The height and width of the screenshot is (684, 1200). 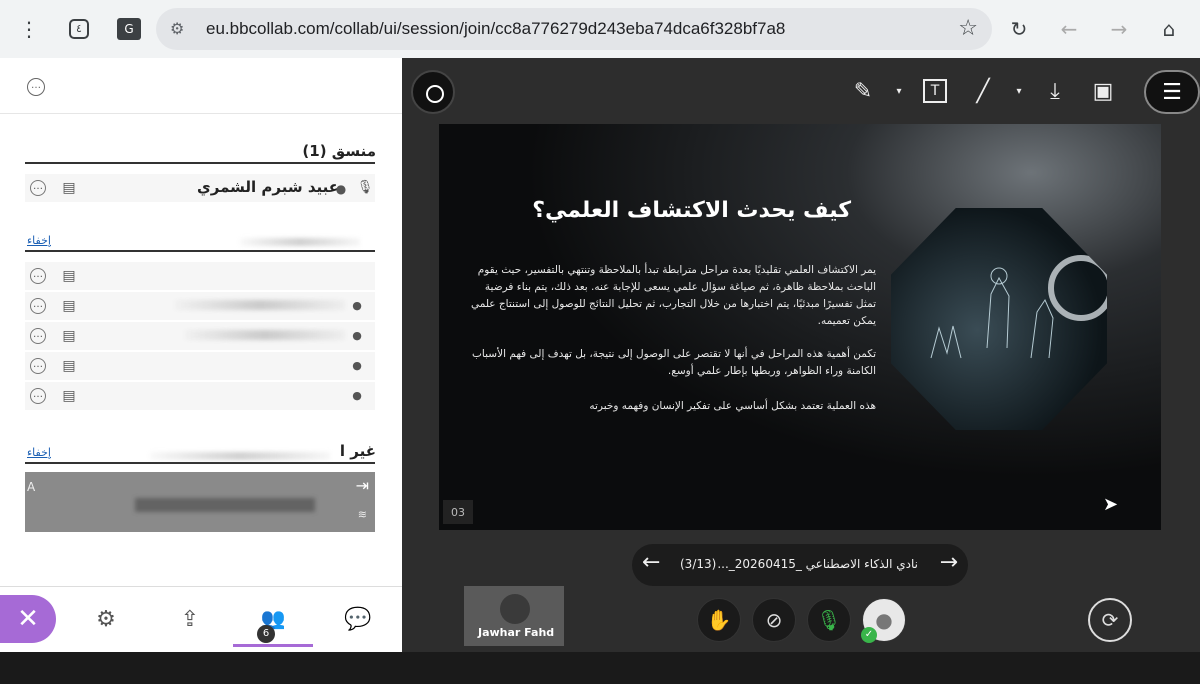 I want to click on slide-title: كيف يحدث الاكتشاف العلمي؟, so click(x=691, y=210).